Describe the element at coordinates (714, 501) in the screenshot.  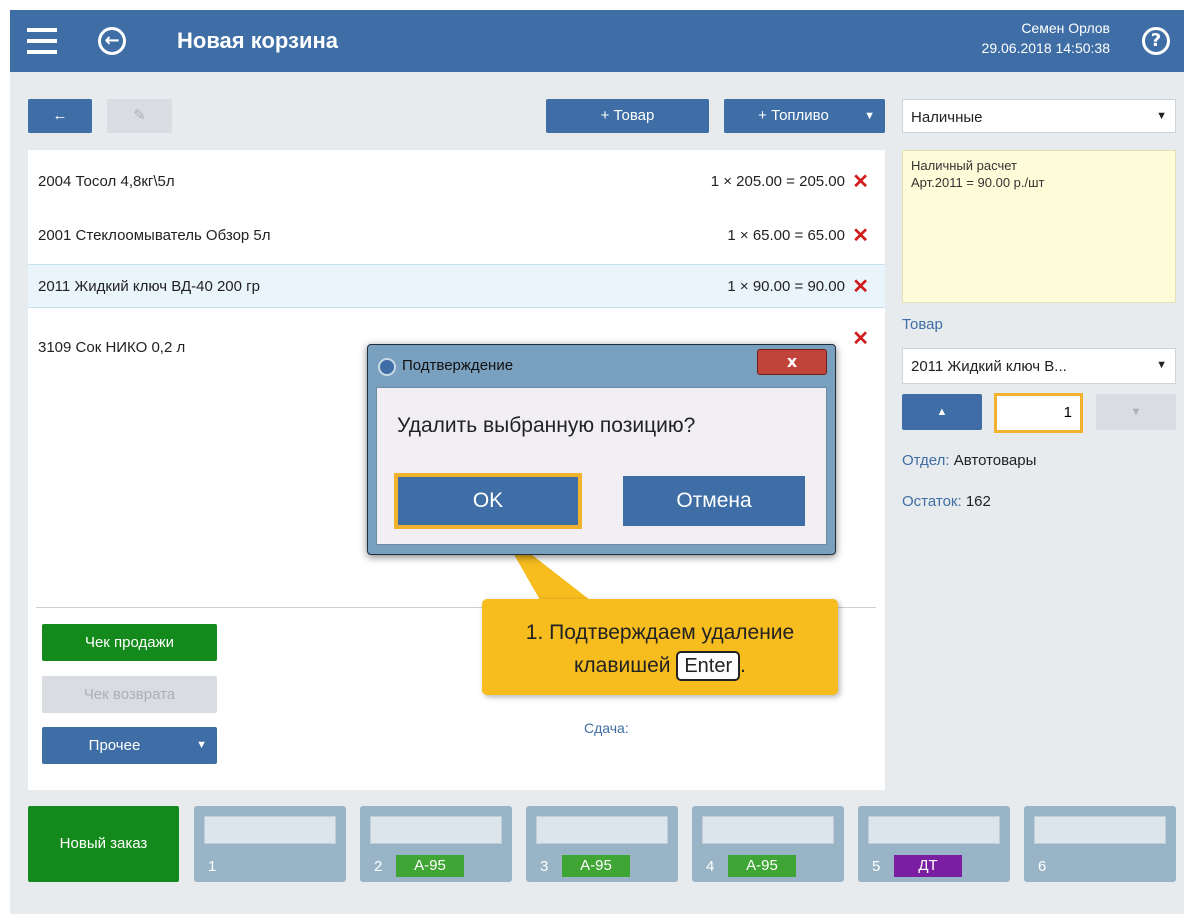
I see `cancel-button: Отмена` at that location.